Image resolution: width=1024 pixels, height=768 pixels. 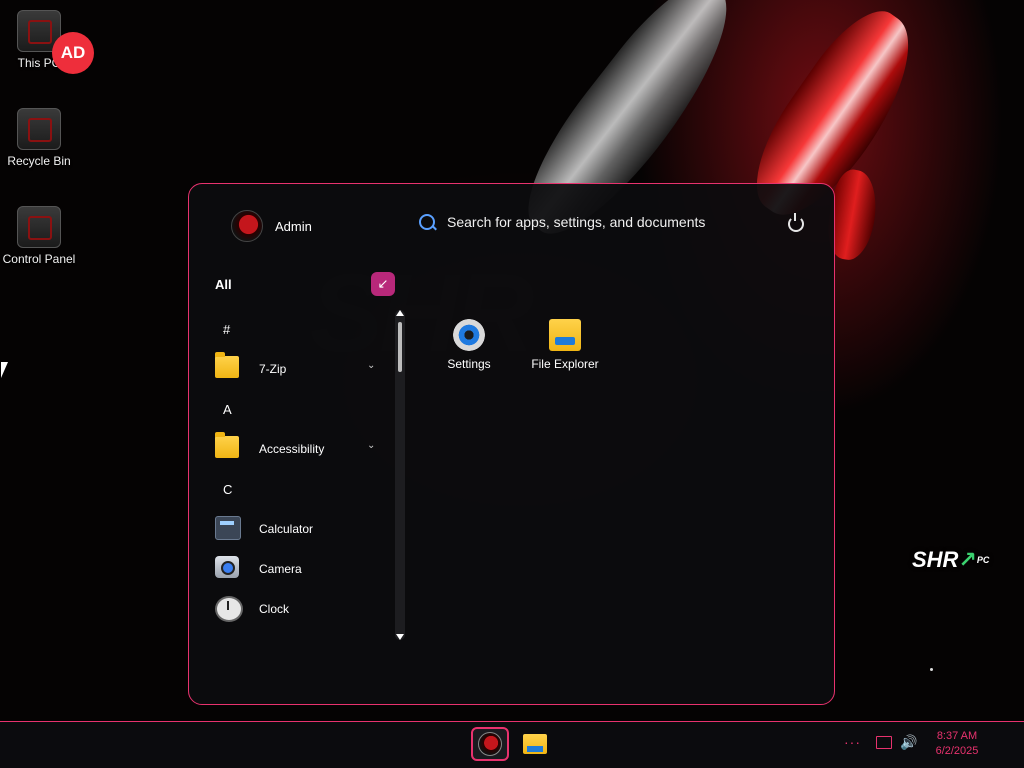 What do you see at coordinates (228, 528) in the screenshot?
I see `calculator-icon` at bounding box center [228, 528].